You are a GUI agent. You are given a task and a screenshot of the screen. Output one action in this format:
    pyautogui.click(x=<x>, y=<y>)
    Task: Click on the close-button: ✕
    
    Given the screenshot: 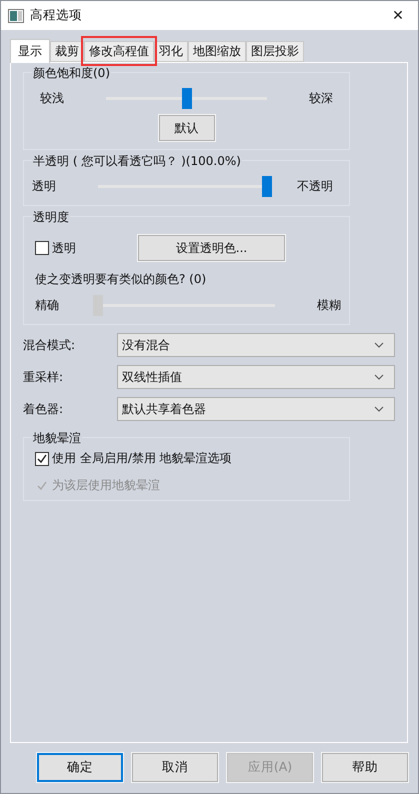 What is the action you would take?
    pyautogui.click(x=398, y=15)
    